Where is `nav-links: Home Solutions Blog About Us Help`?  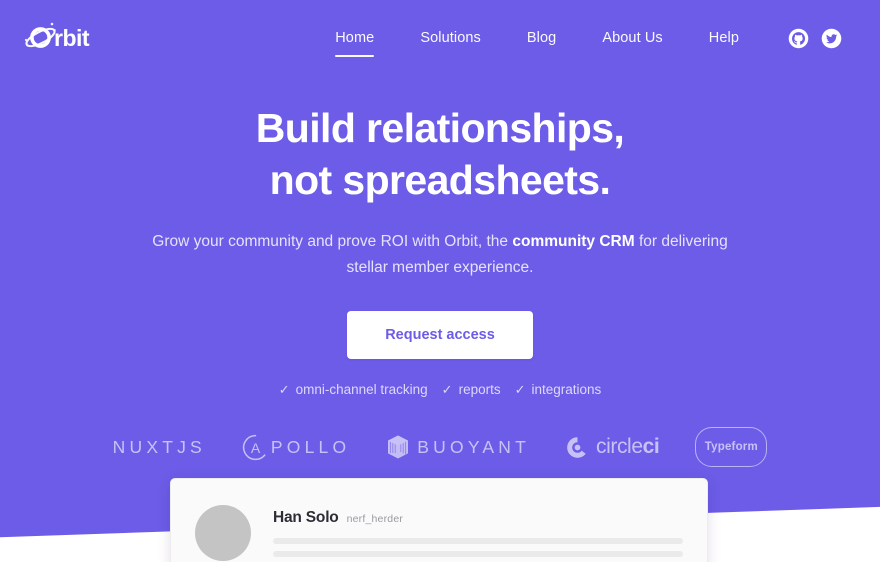
nav-links: Home Solutions Blog About Us Help is located at coordinates (537, 41).